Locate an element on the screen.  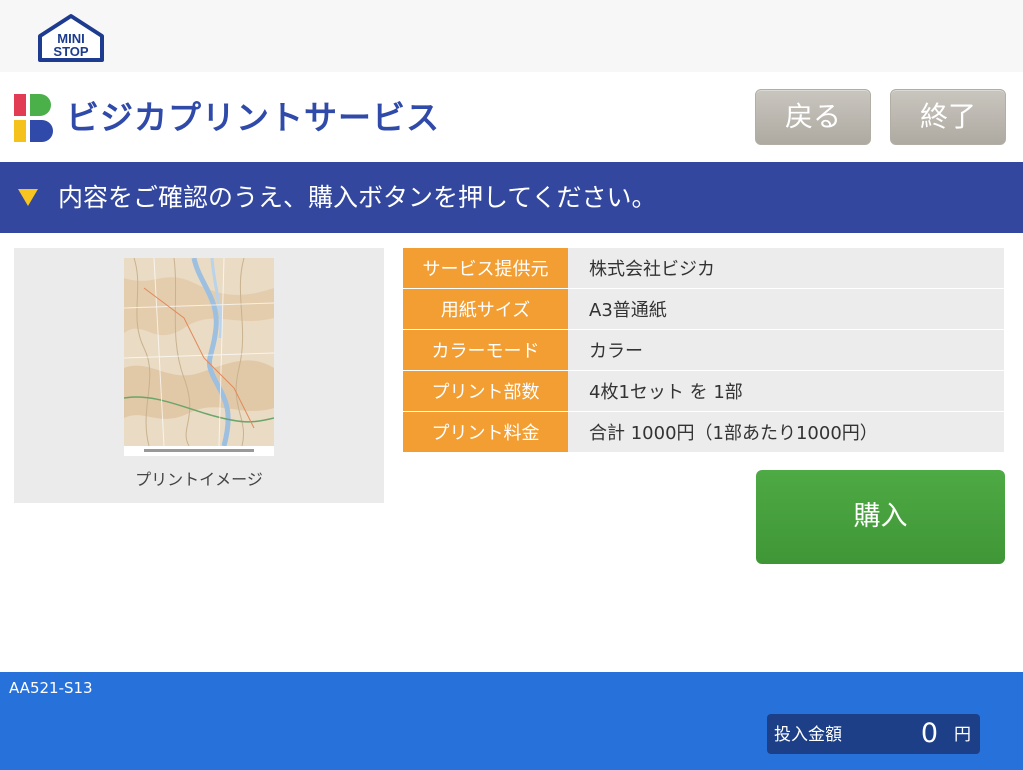
instruction-text: 内容をご確認のうえ、購入ボタンを押してください。 is located at coordinates (357, 197).